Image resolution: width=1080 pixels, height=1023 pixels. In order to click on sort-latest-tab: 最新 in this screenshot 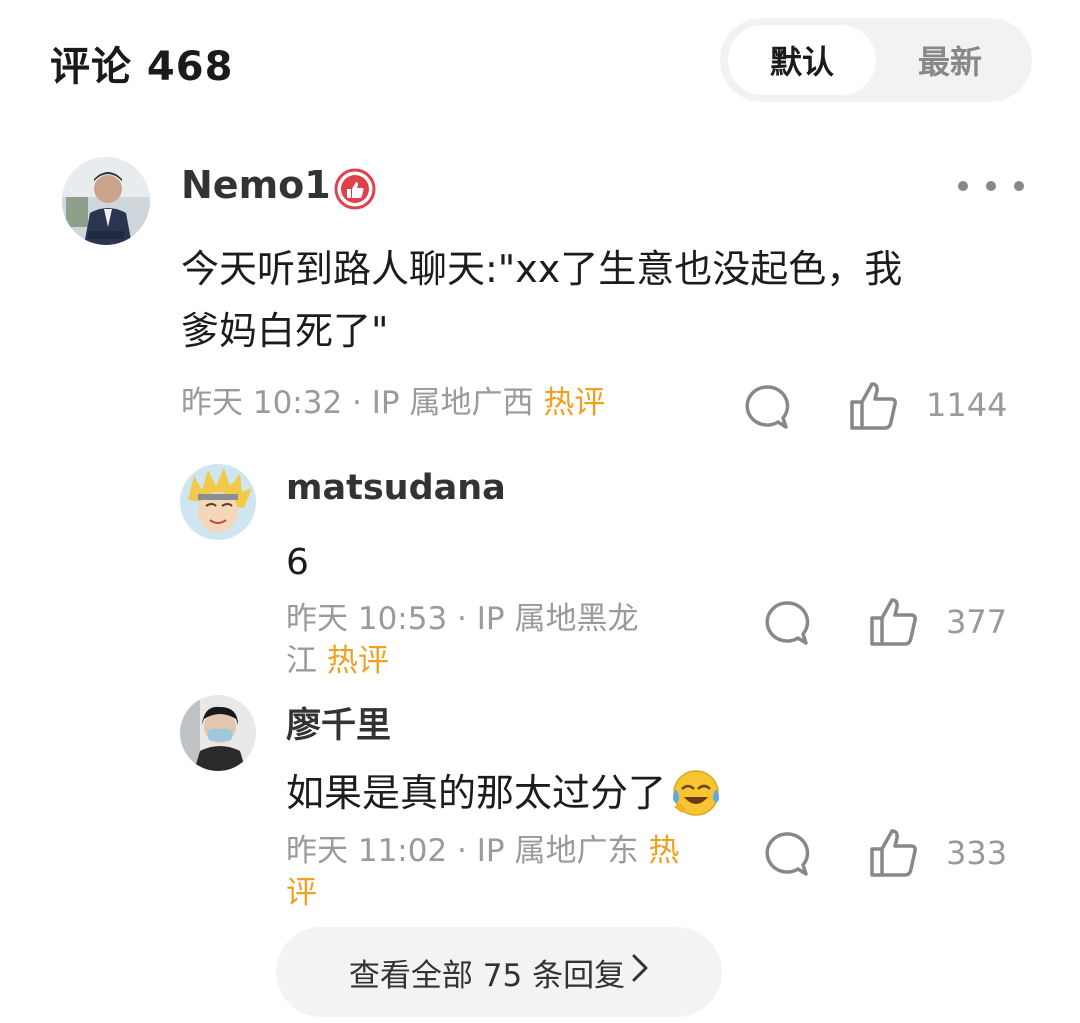, I will do `click(950, 60)`.